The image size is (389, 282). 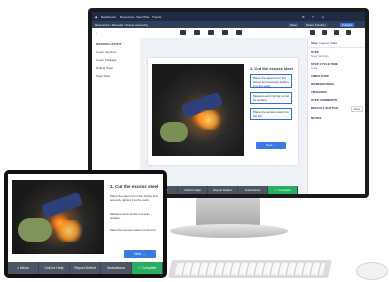 What do you see at coordinates (337, 56) in the screenshot?
I see `property-value: Step Settings` at bounding box center [337, 56].